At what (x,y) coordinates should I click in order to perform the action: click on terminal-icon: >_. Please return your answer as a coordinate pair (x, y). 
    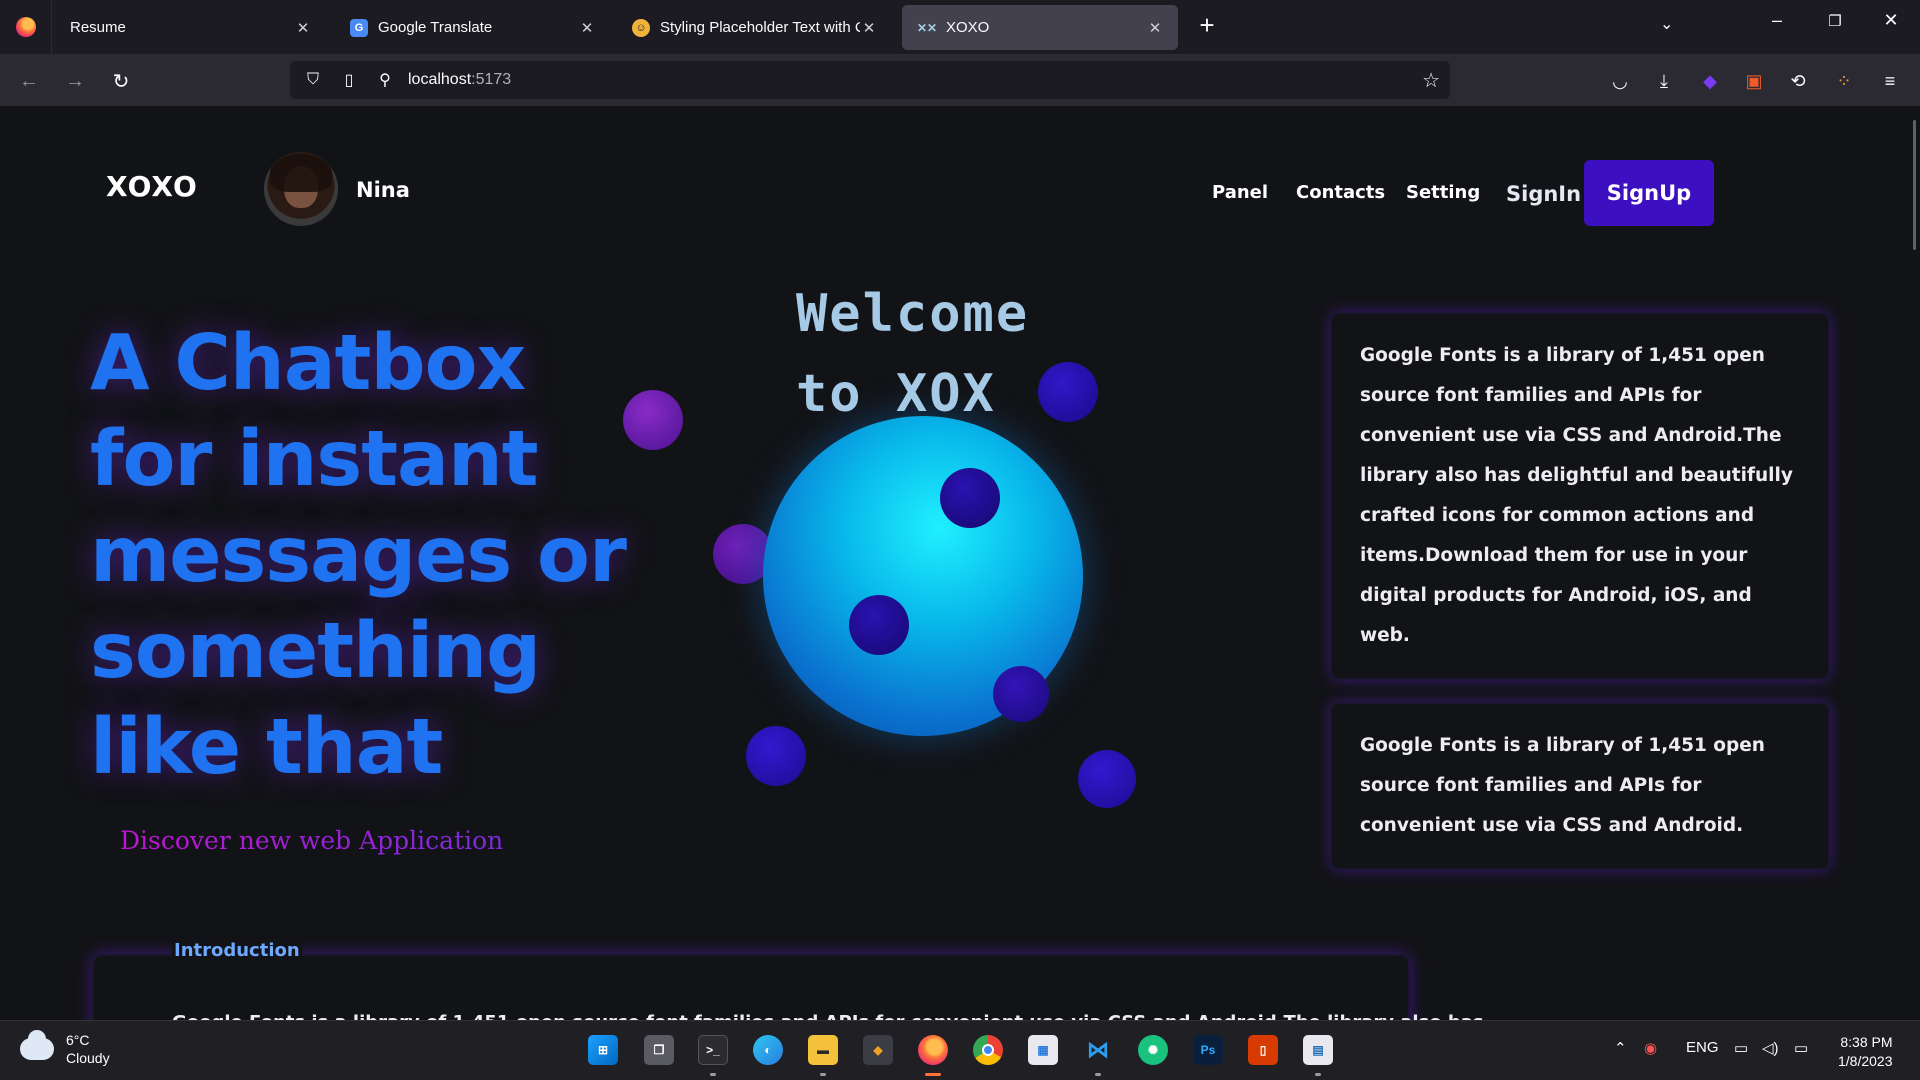
    Looking at the image, I should click on (713, 1050).